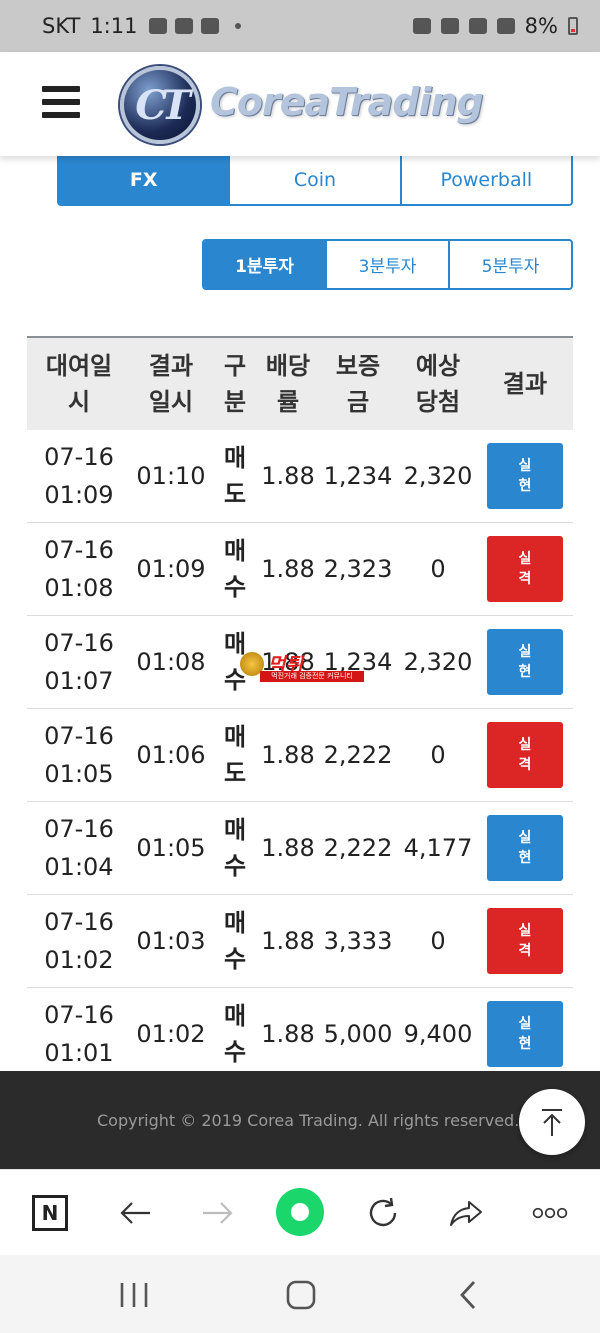  I want to click on result-time-cell: 01:10, so click(171, 476).